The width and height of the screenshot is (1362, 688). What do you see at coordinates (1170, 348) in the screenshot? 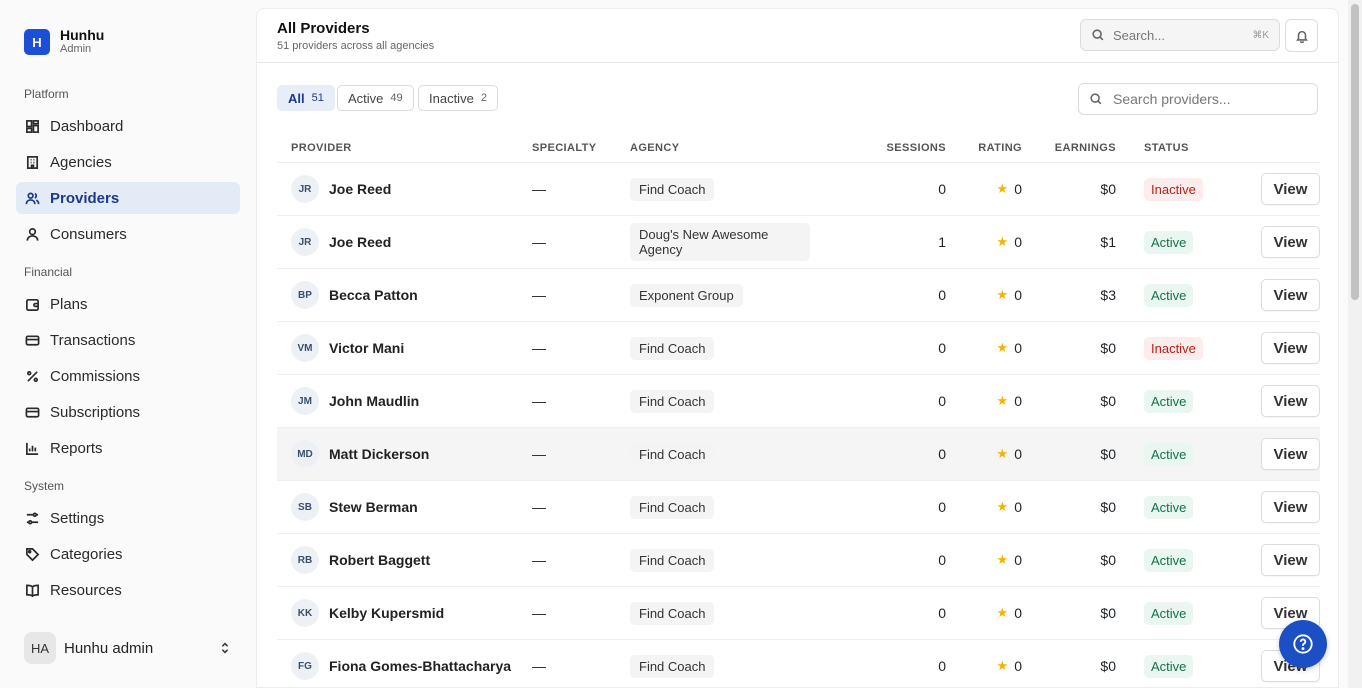
I see `status-cell: Inactive` at bounding box center [1170, 348].